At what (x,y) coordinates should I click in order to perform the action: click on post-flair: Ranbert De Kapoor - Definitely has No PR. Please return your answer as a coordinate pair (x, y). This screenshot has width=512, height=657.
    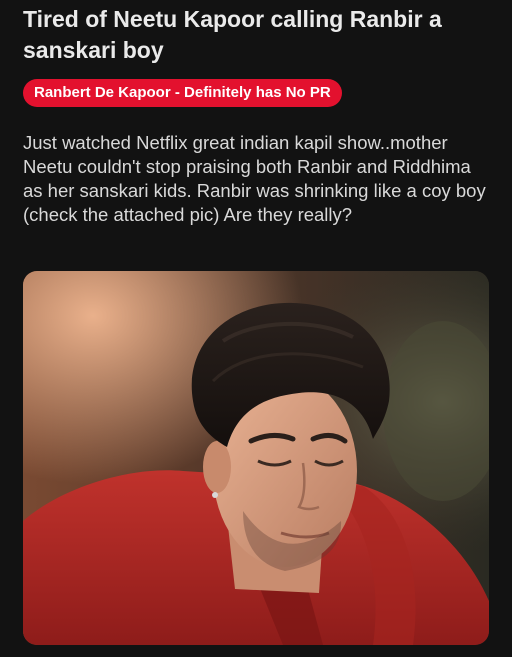
    Looking at the image, I should click on (182, 93).